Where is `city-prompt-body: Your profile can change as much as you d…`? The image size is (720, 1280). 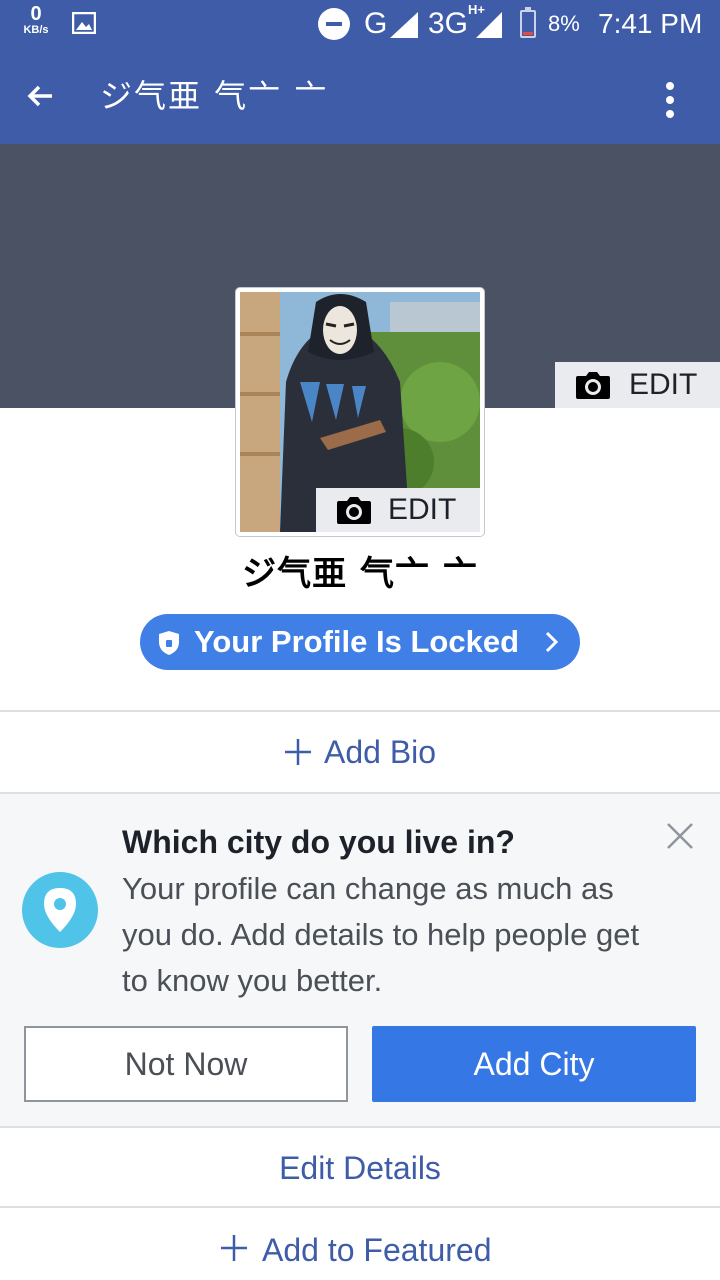 city-prompt-body: Your profile can change as much as you d… is located at coordinates (381, 934).